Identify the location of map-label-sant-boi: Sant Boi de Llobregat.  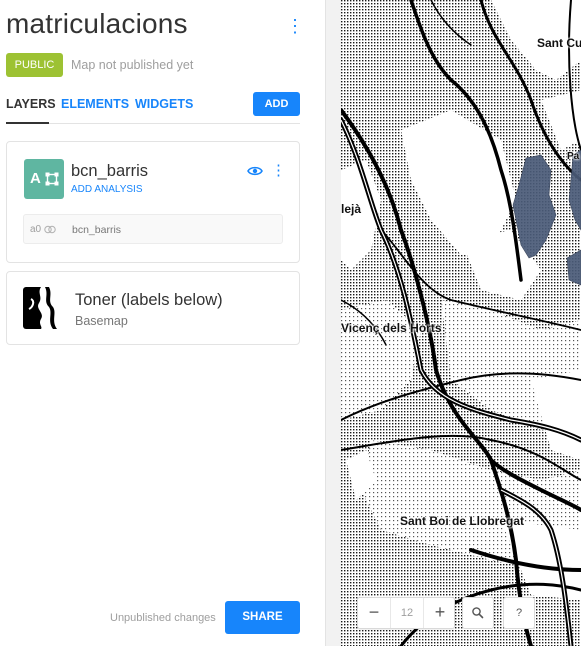
(462, 521).